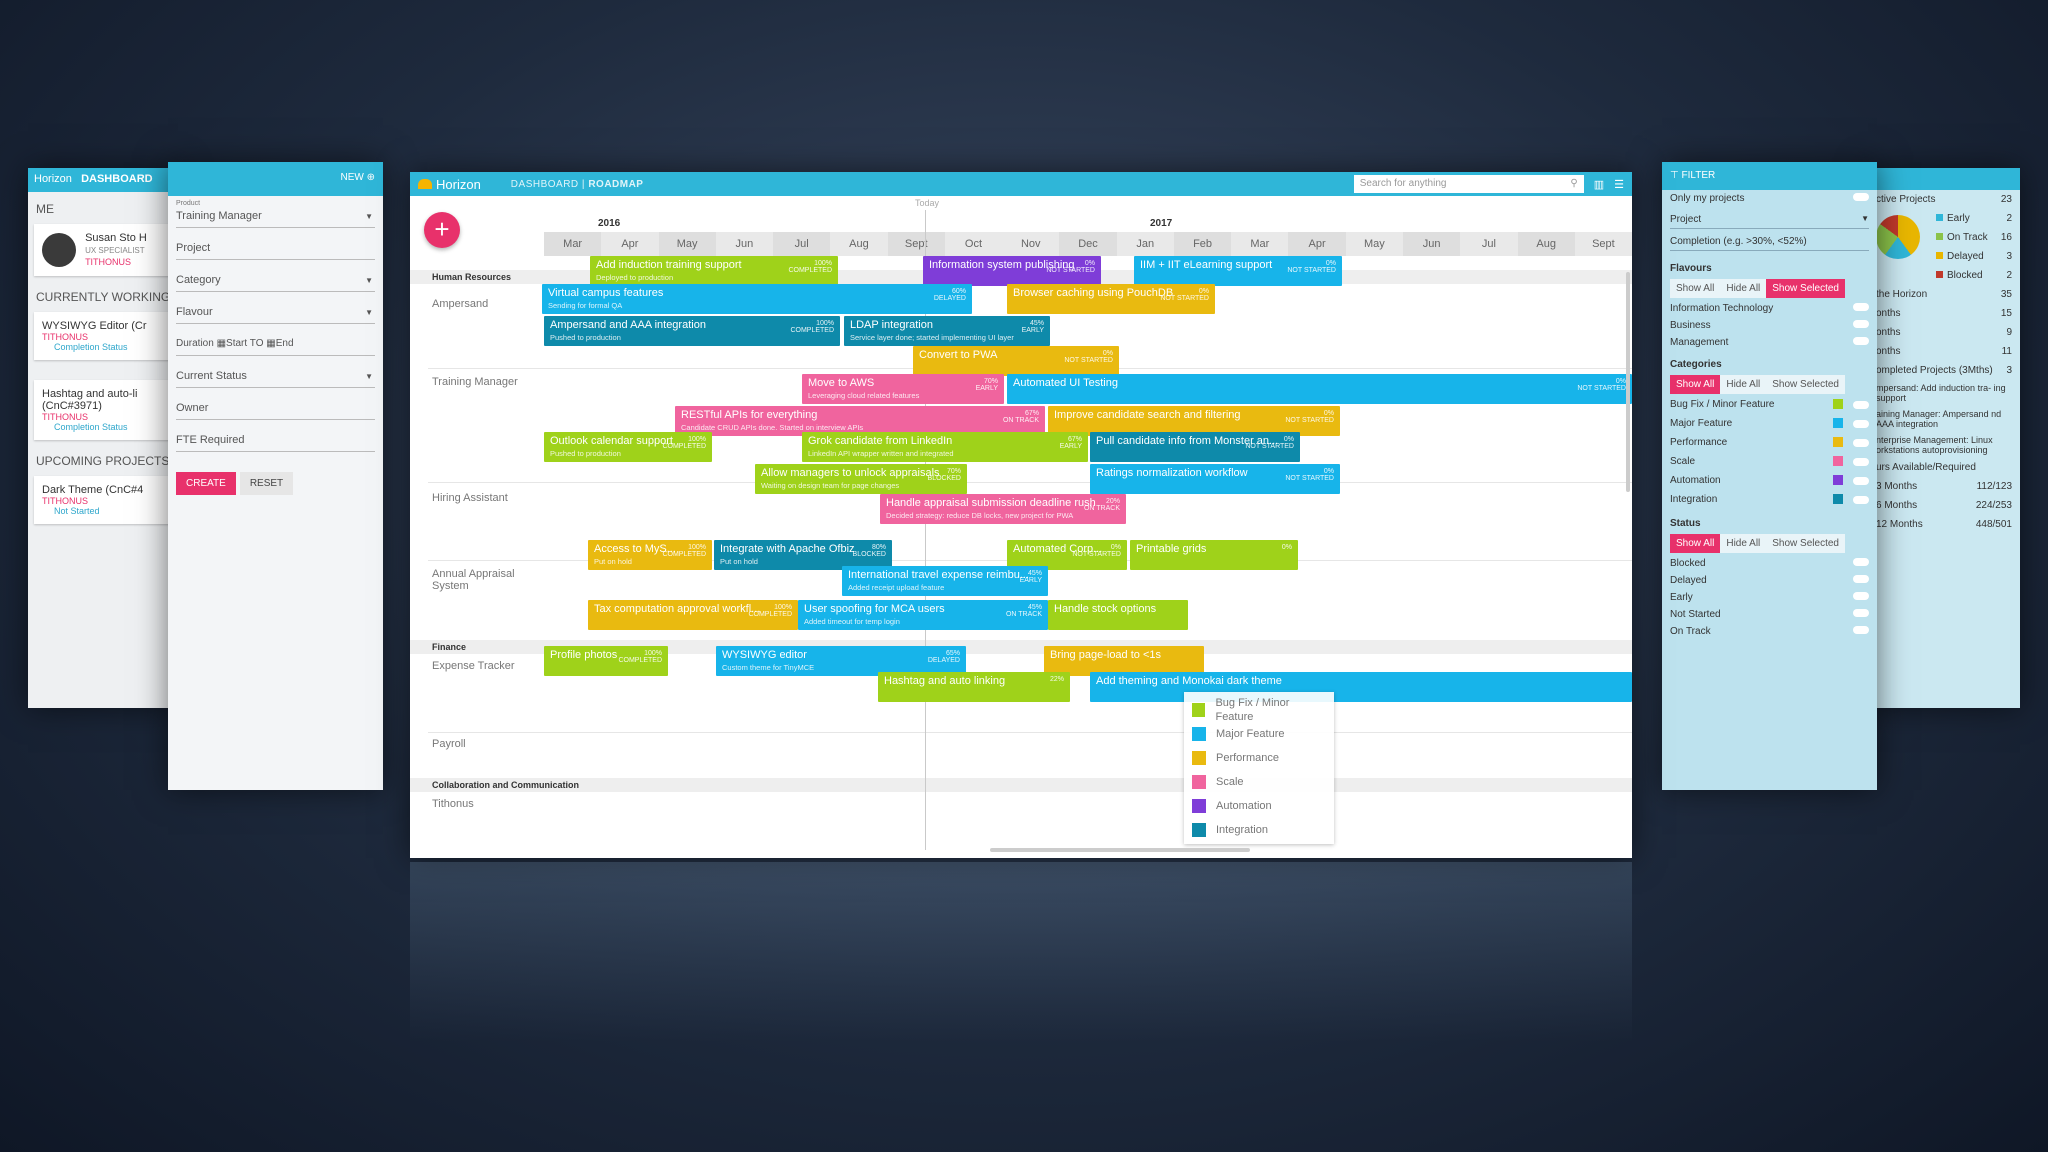 The height and width of the screenshot is (1152, 2048). I want to click on roadmap-bar: Profile photos 100% COMPLETED, so click(606, 661).